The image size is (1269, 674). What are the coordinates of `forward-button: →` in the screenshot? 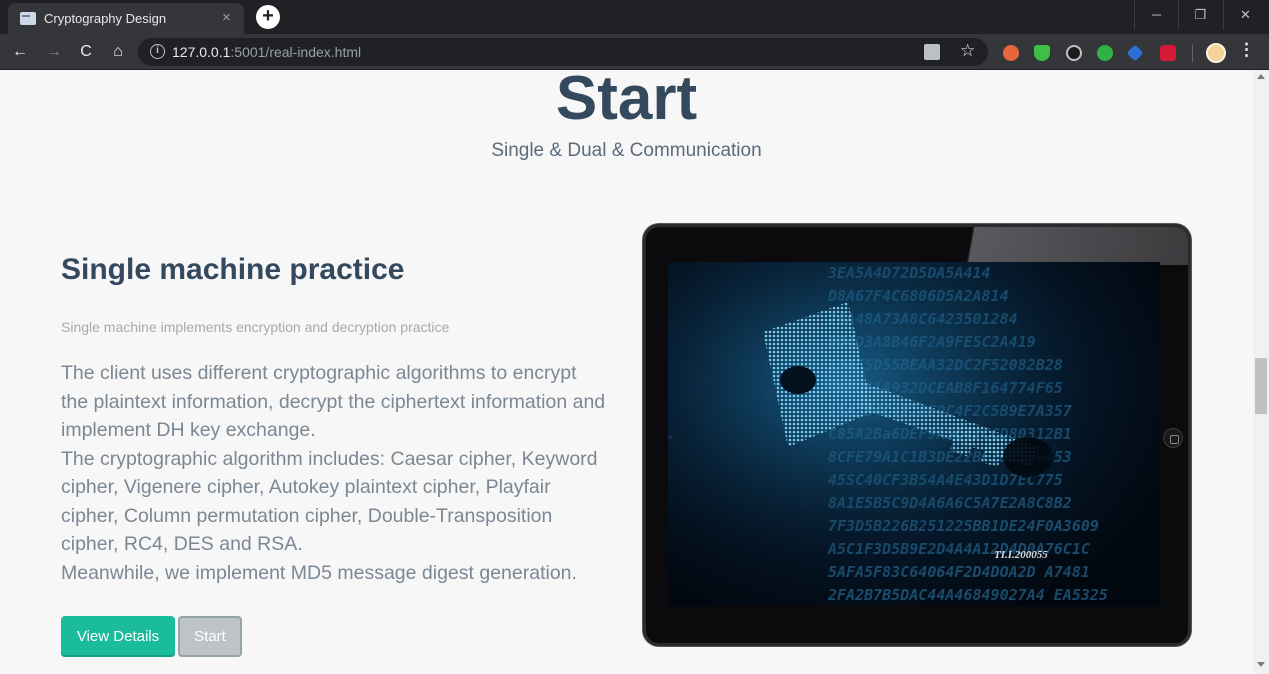 It's located at (54, 52).